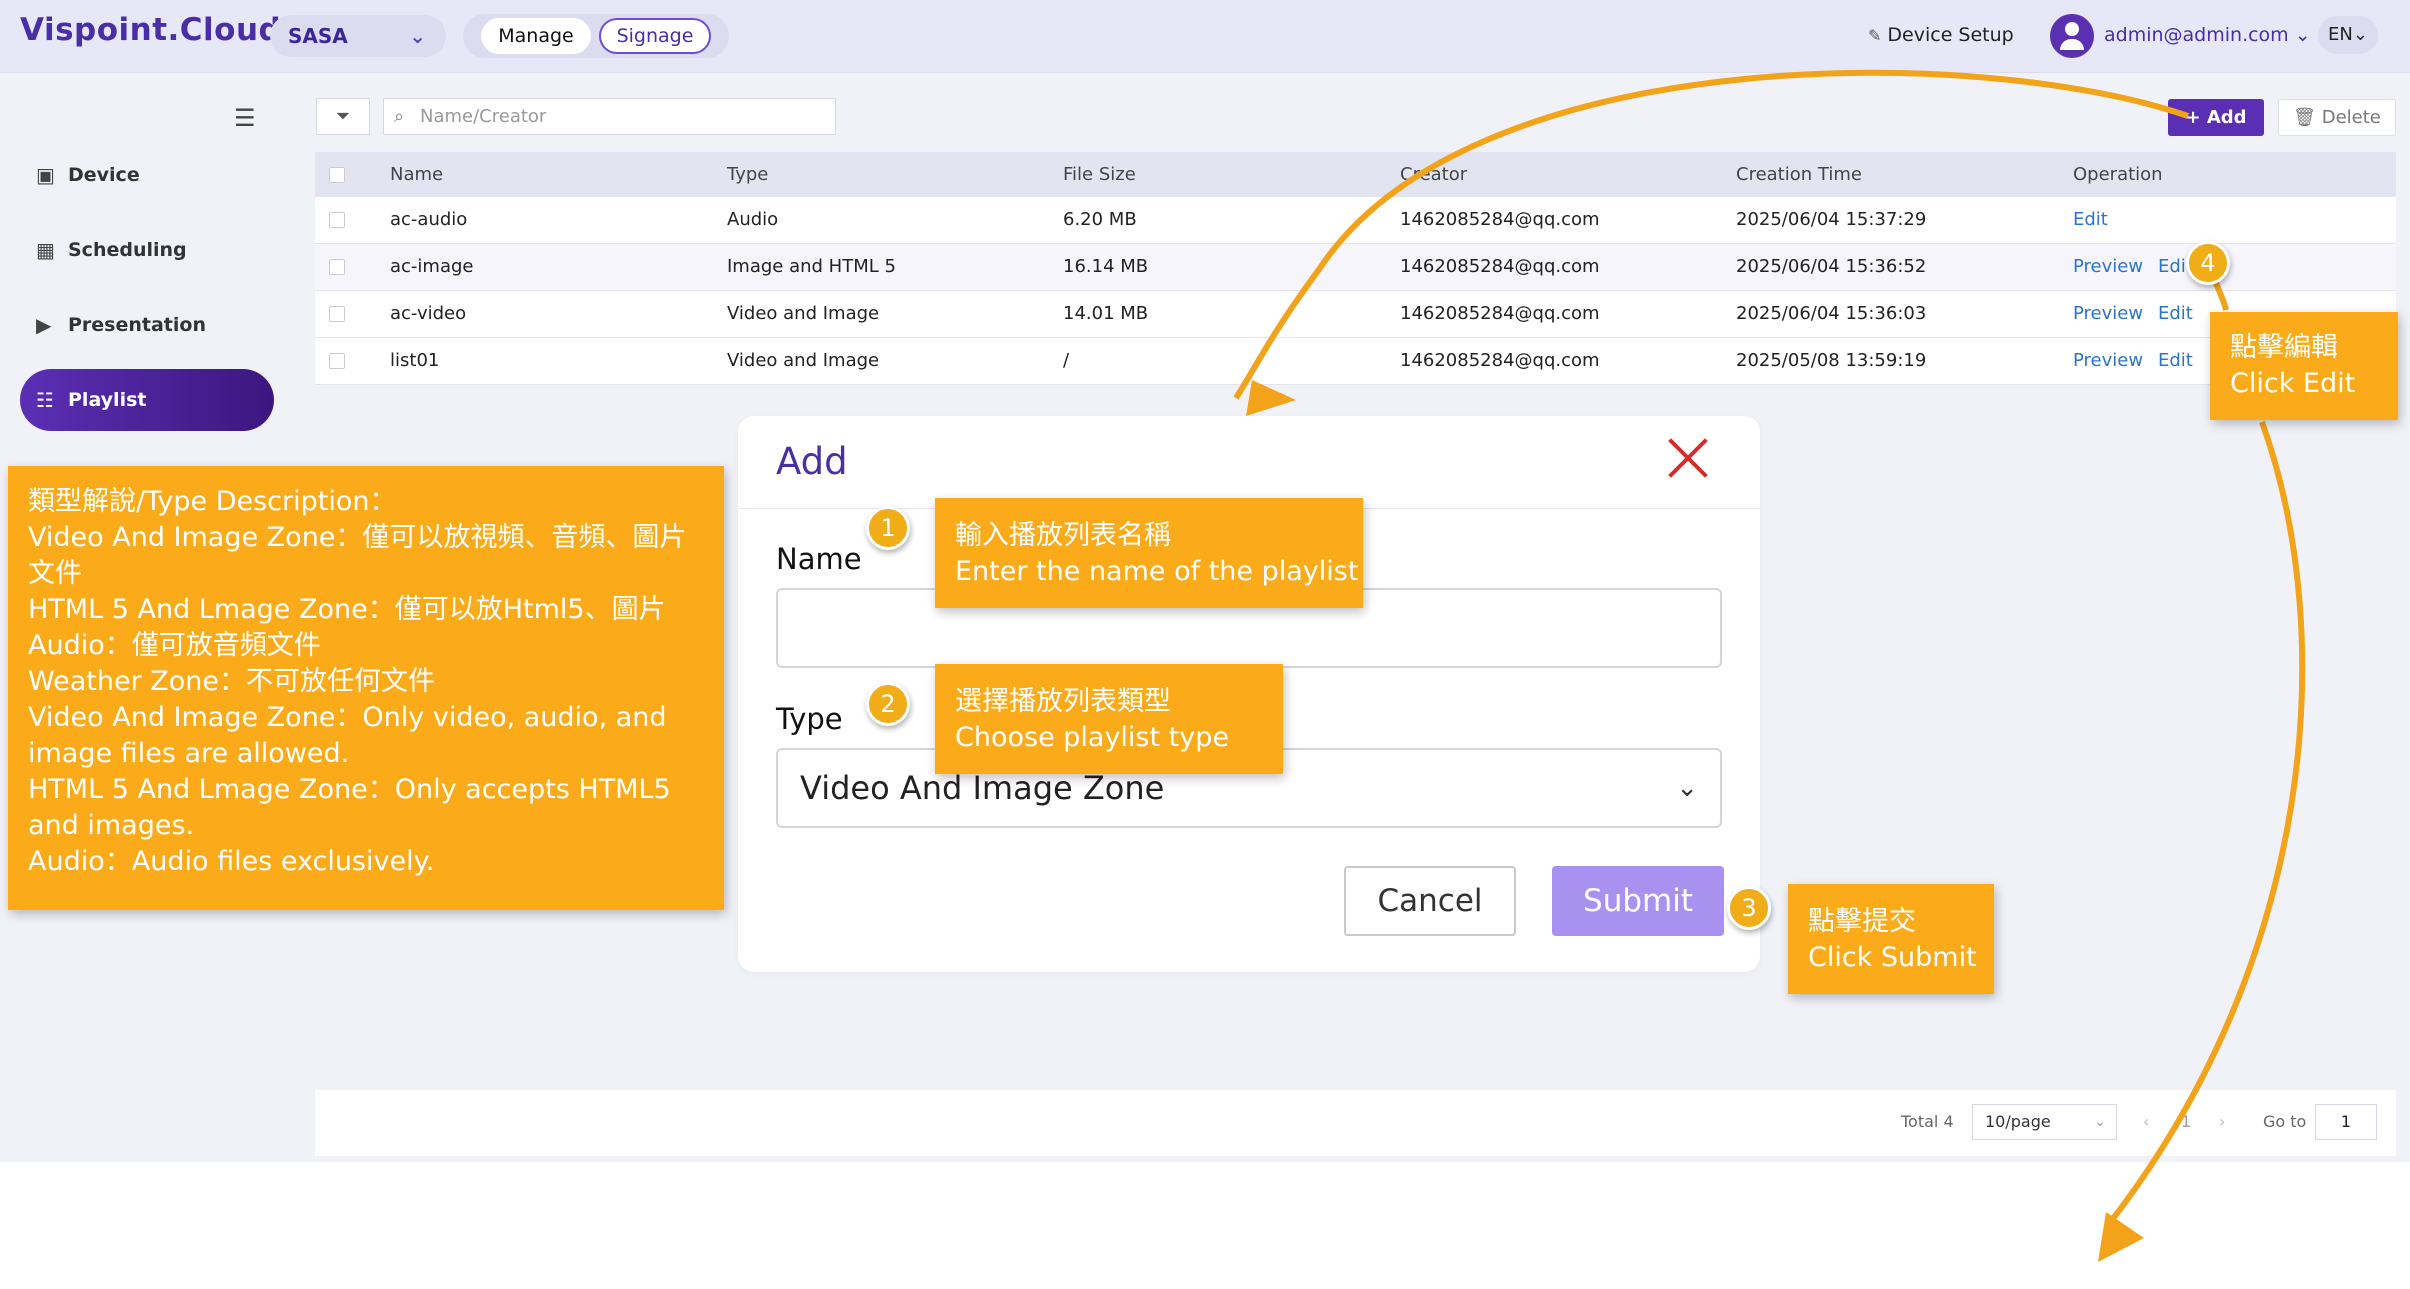 The width and height of the screenshot is (2410, 1289). Describe the element at coordinates (147, 325) in the screenshot. I see `sidebar-item-presentation: ▶ Presentation` at that location.